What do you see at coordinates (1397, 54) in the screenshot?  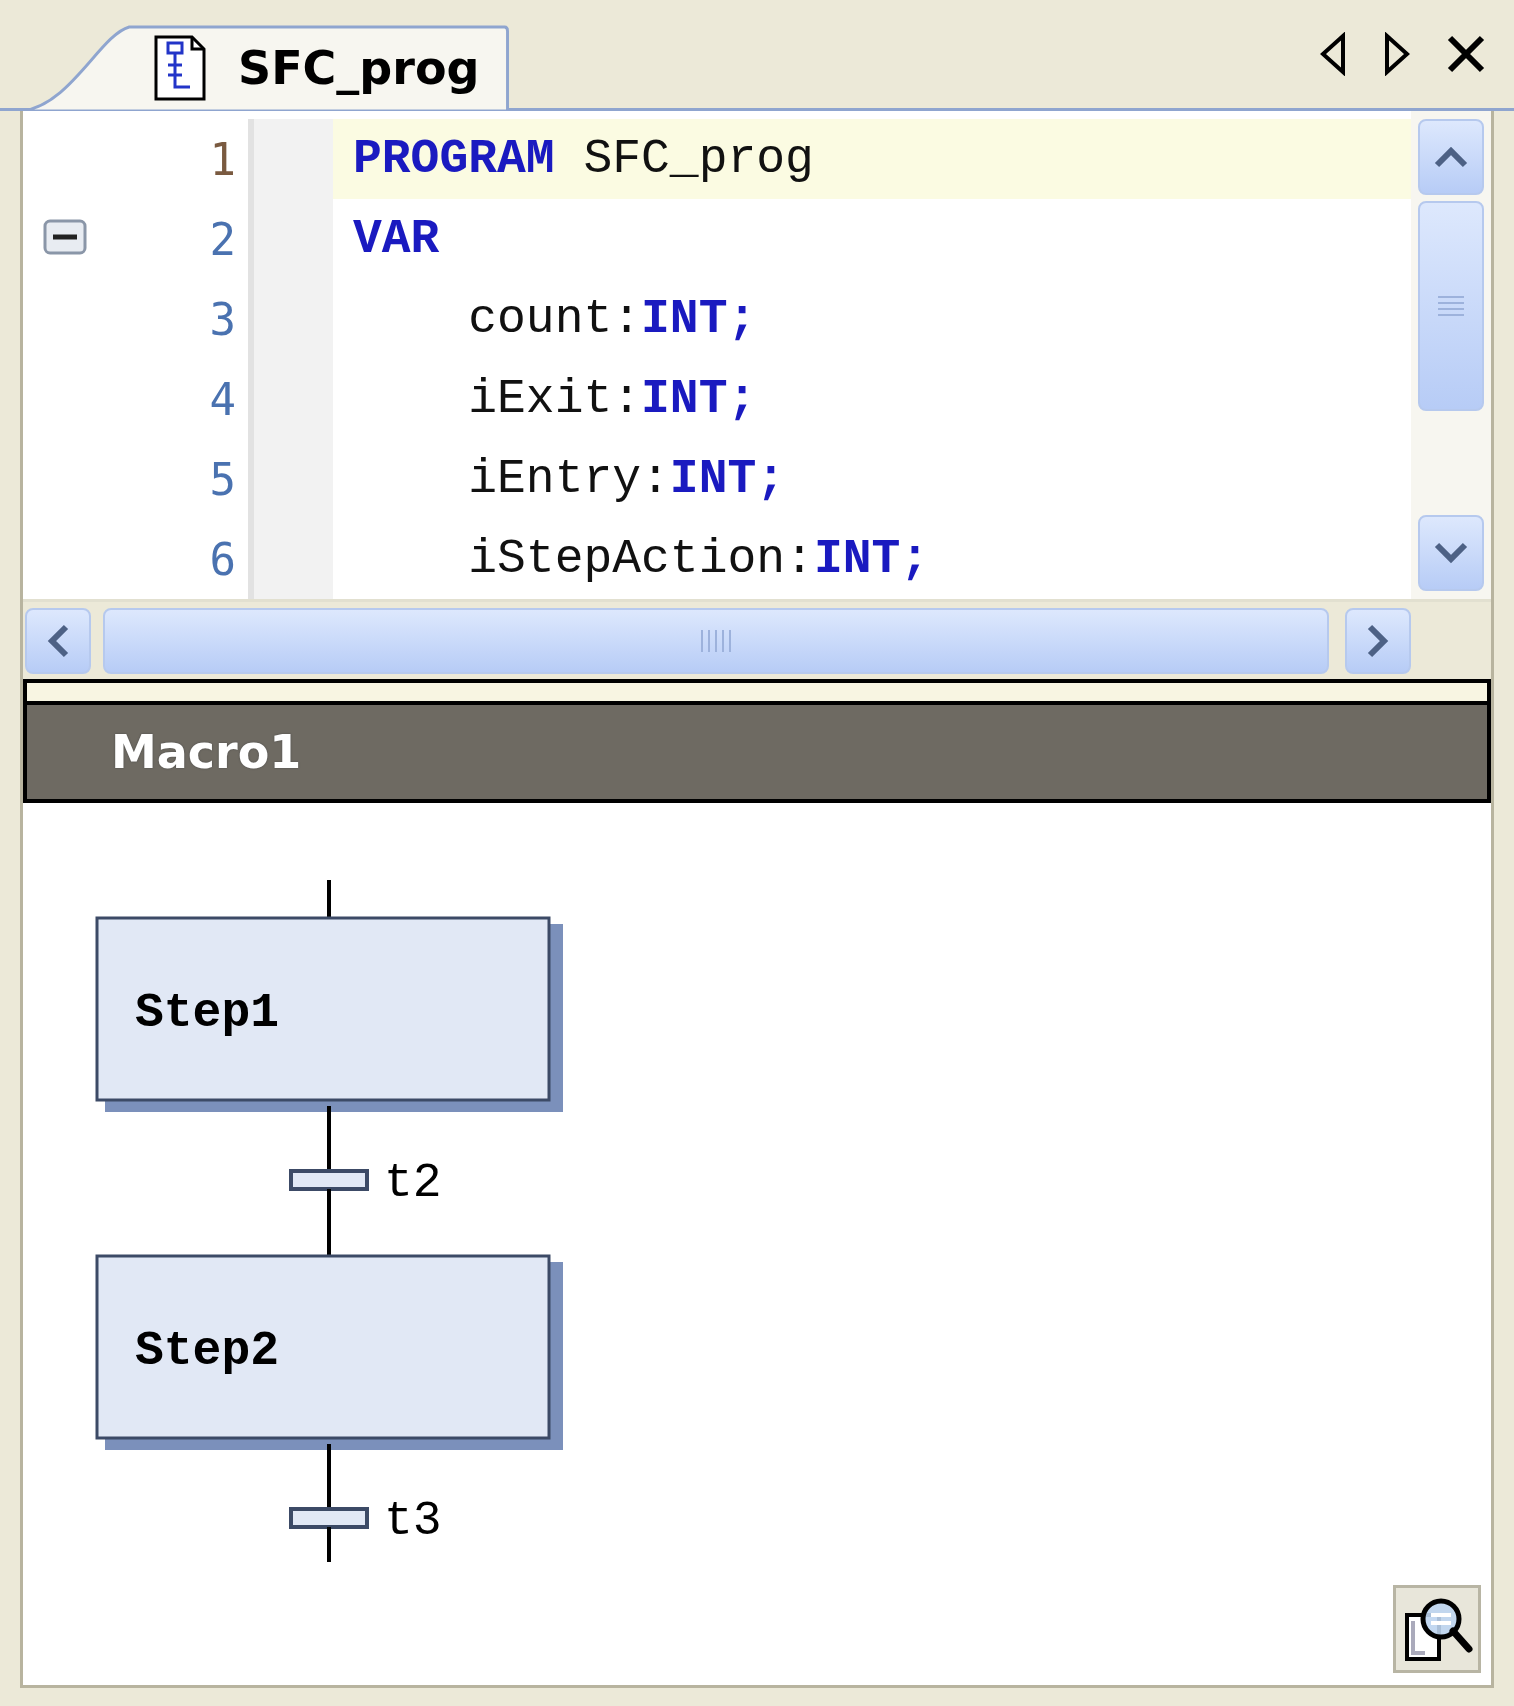 I see `next-tab-icon` at bounding box center [1397, 54].